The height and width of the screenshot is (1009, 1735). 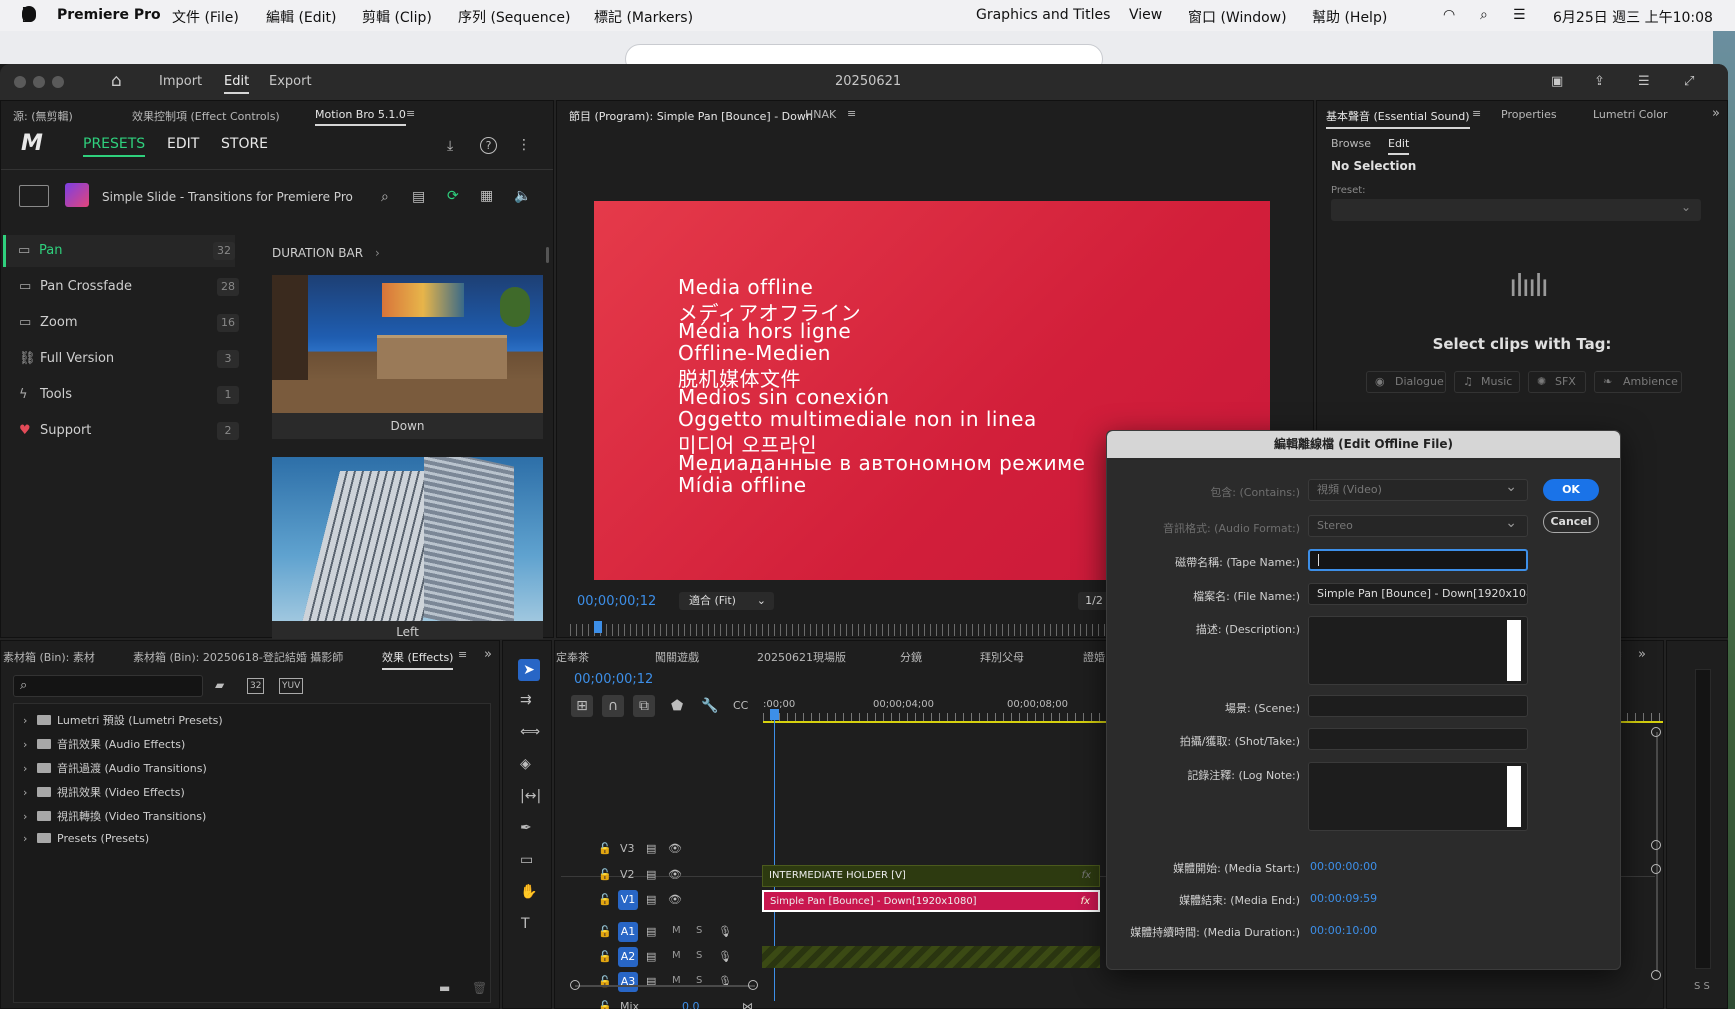 I want to click on tab-properties: Properties, so click(x=1529, y=114).